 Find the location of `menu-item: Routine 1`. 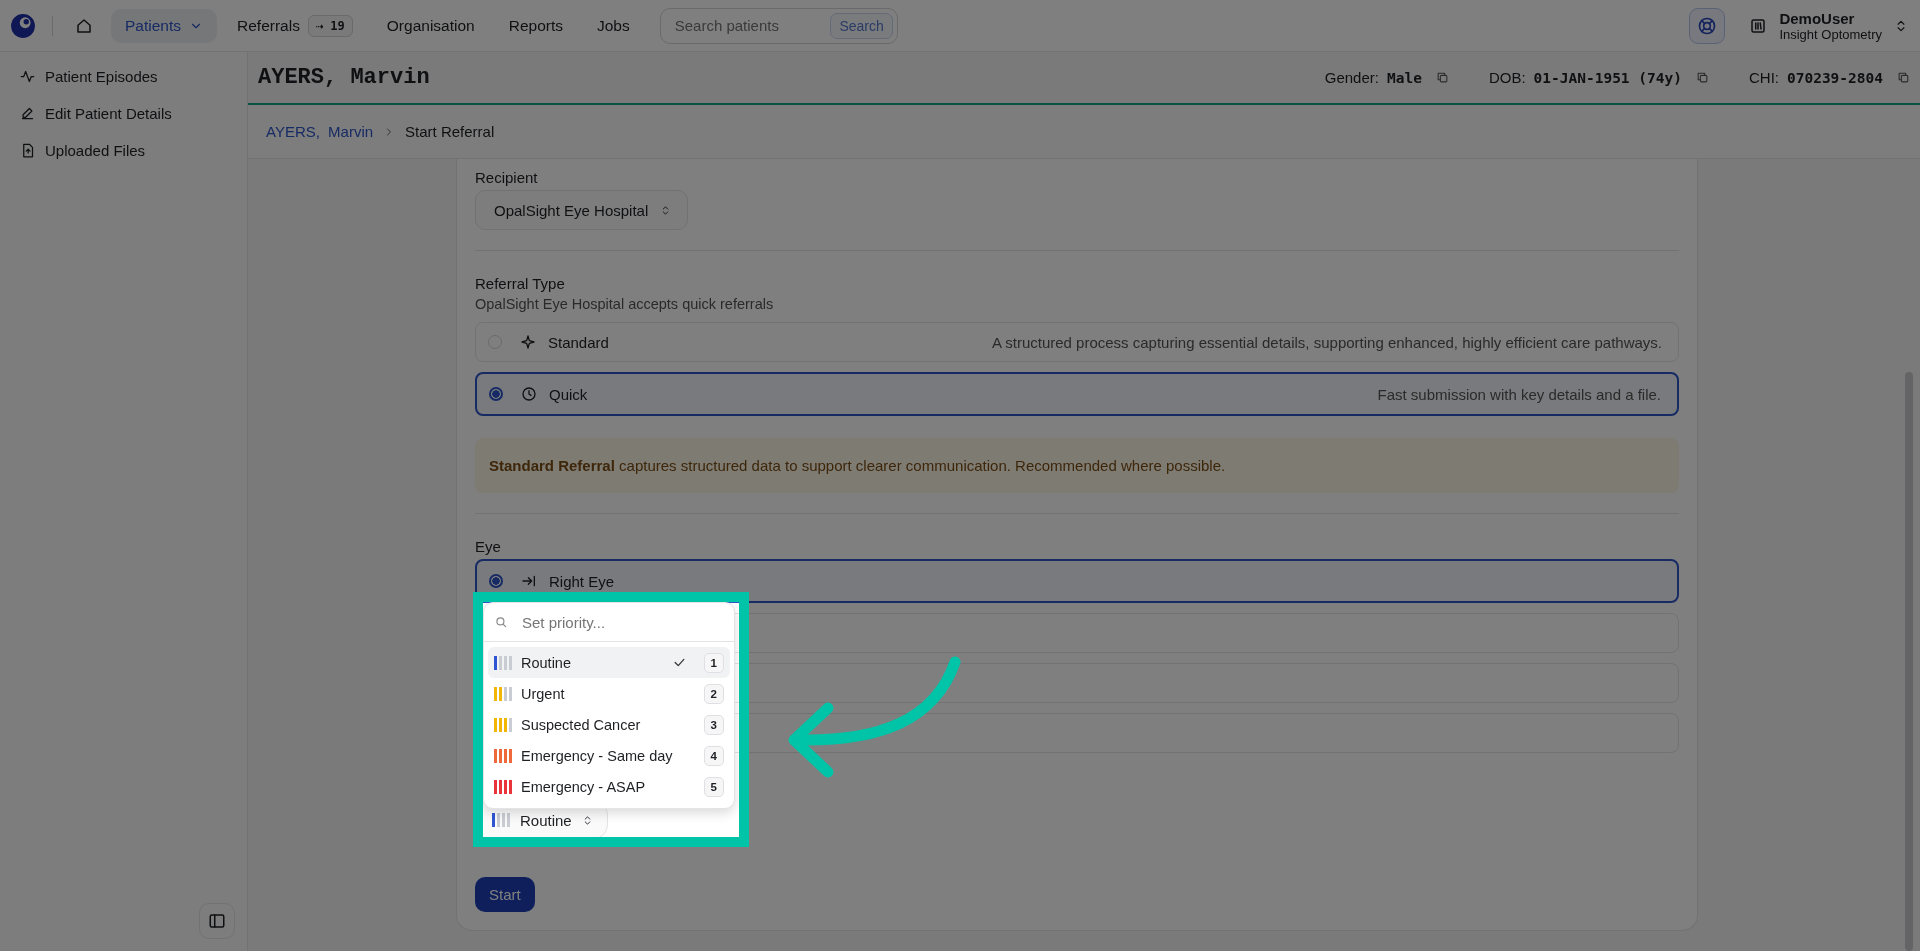

menu-item: Routine 1 is located at coordinates (609, 662).